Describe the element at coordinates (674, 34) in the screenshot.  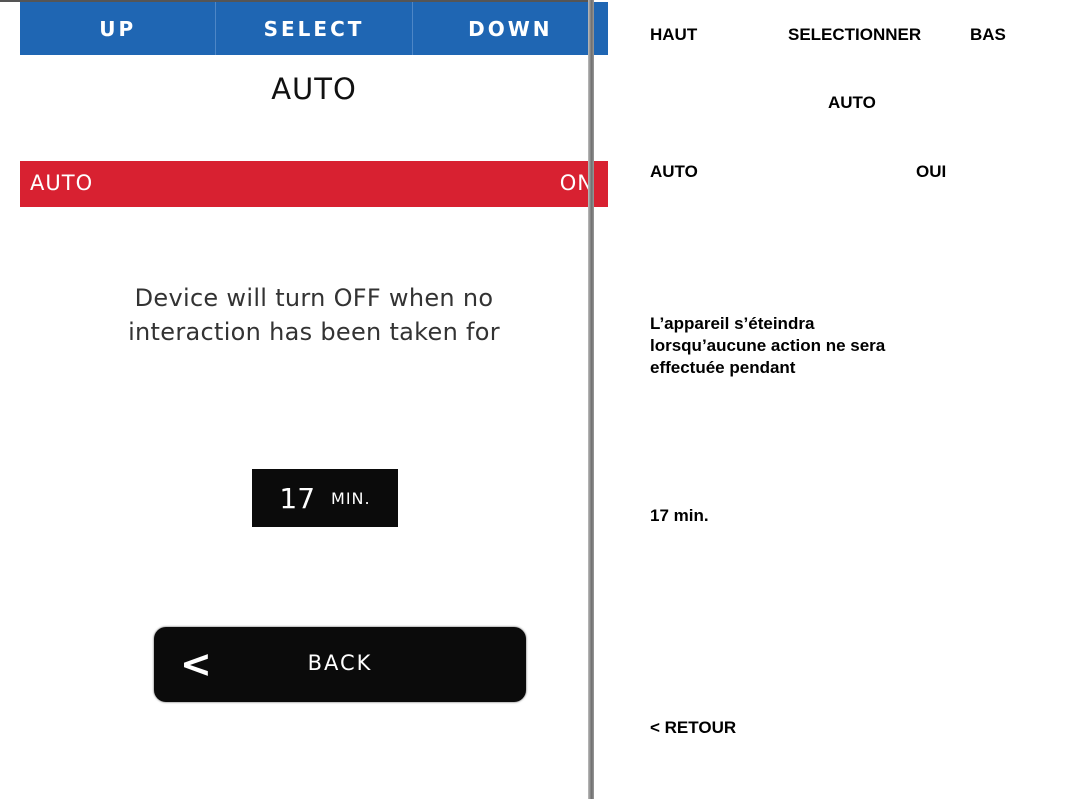
I see `translation-up: HAUT` at that location.